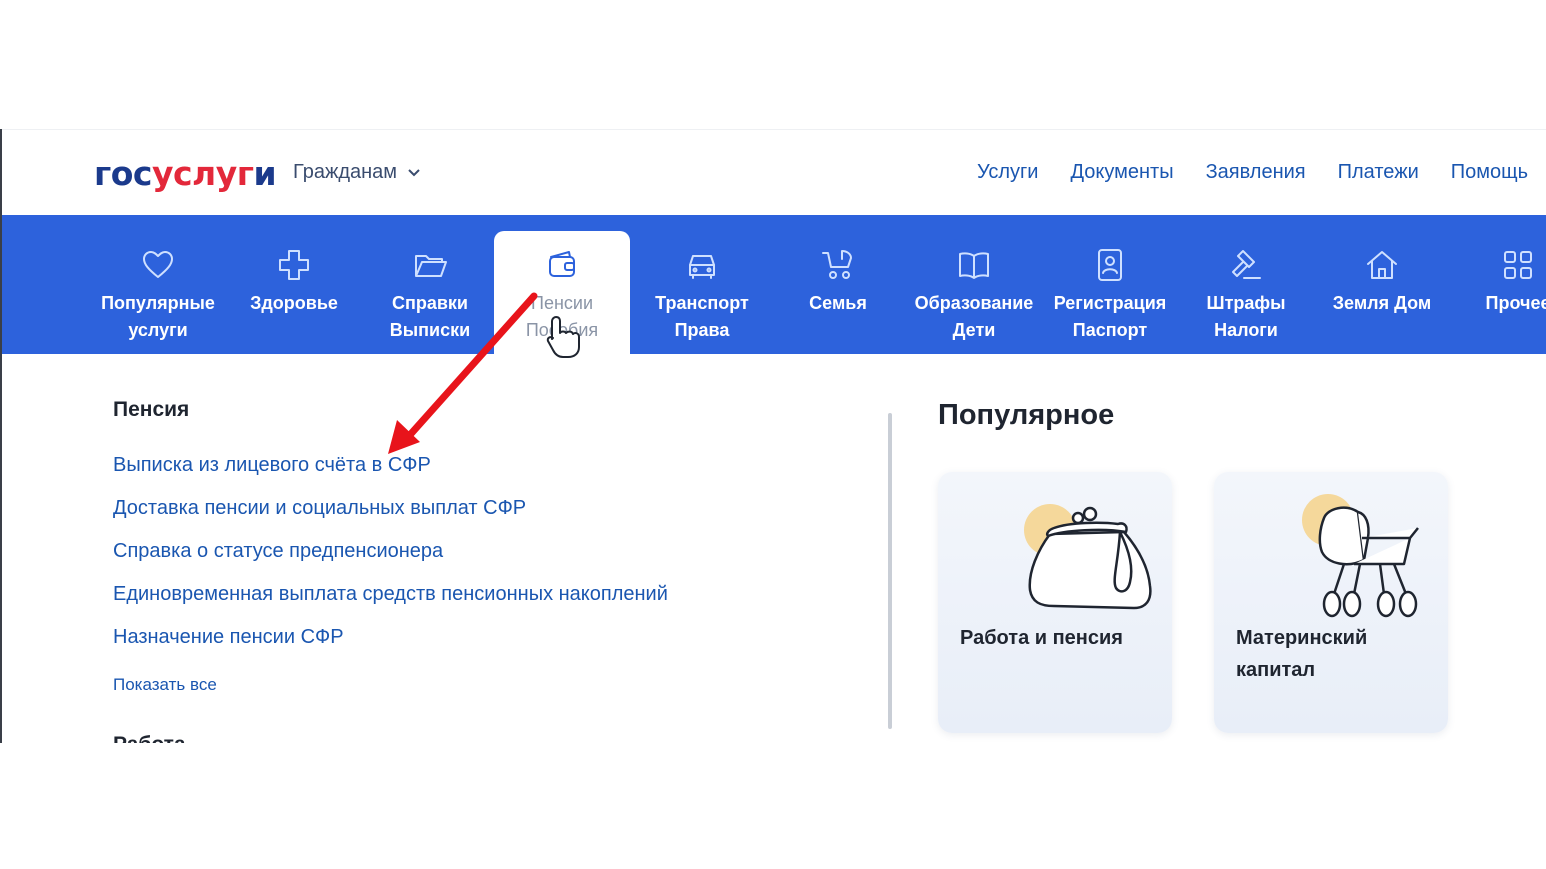 Image resolution: width=1546 pixels, height=869 pixels. Describe the element at coordinates (1302, 654) in the screenshot. I see `popular-card-maternity-capital-label: Материнский капитал` at that location.